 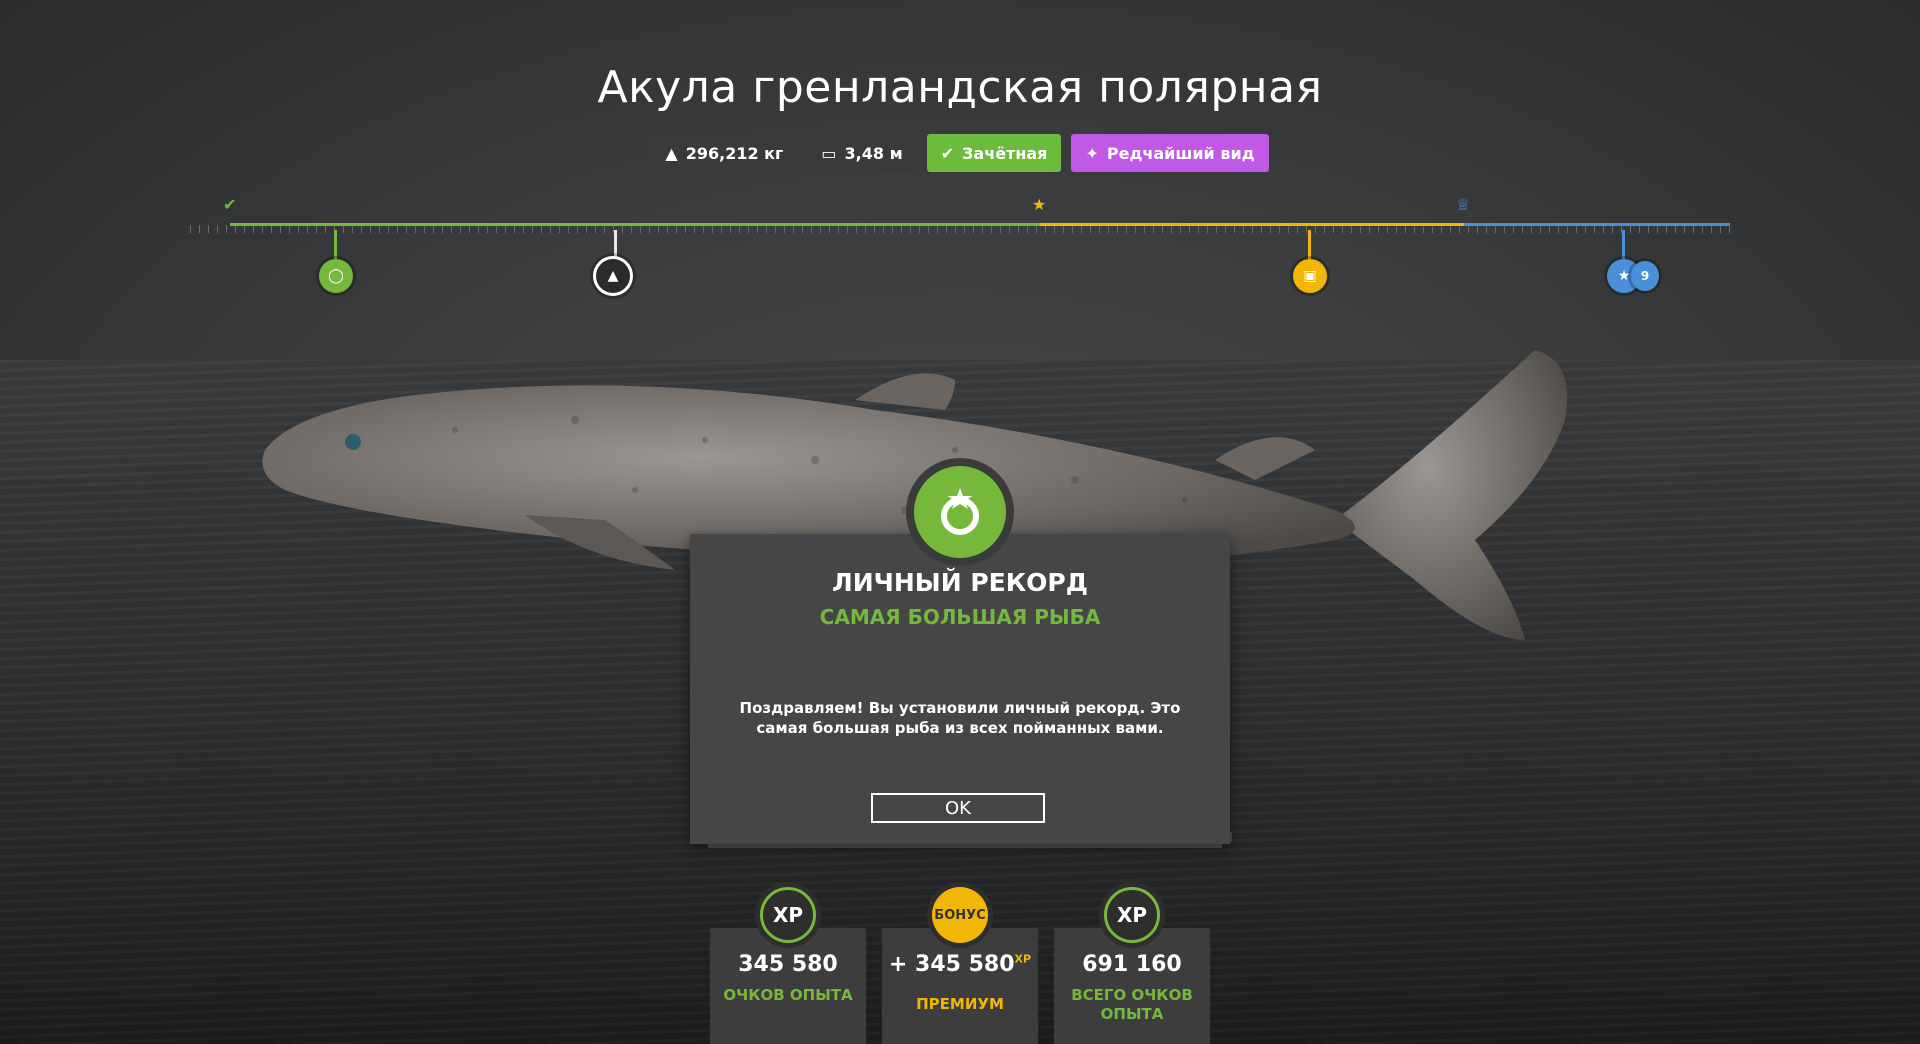 I want to click on weight-icon: ▲, so click(x=671, y=153).